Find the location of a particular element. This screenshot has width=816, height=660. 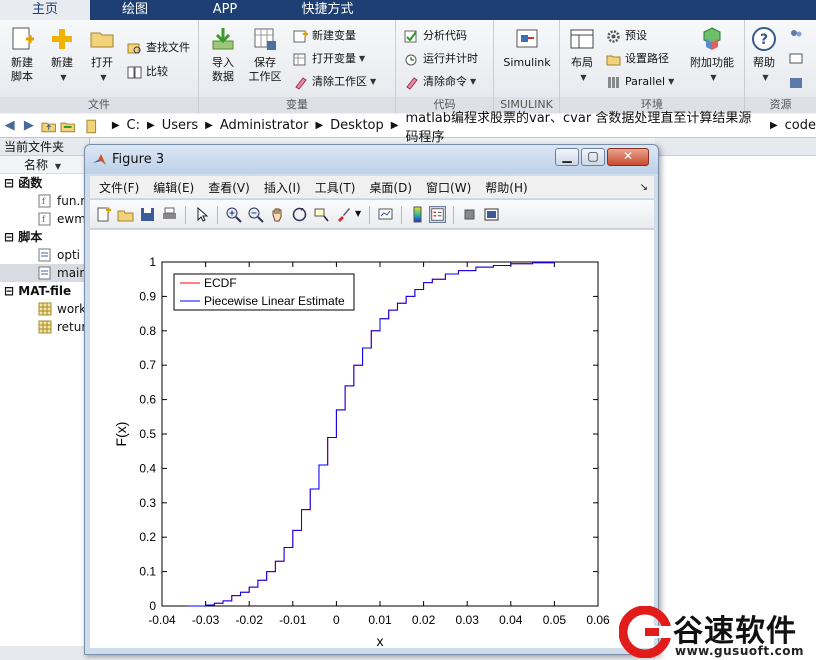

group-mat-files: ⊟ MAT-file is located at coordinates (44, 291).